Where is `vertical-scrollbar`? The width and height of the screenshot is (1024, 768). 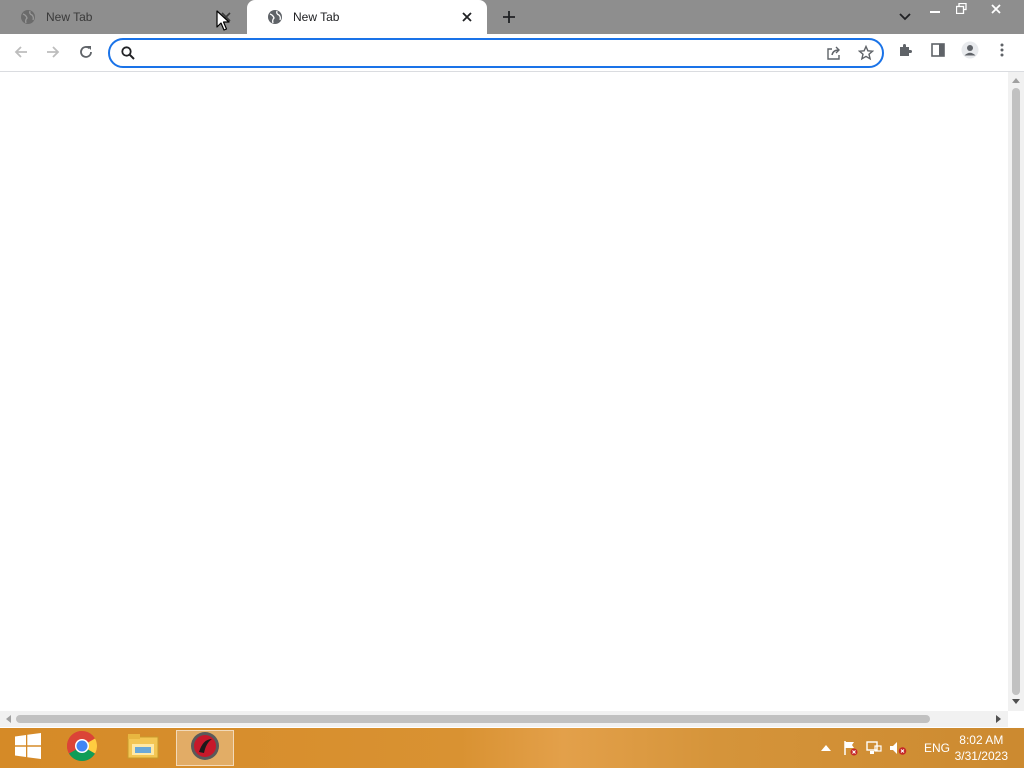 vertical-scrollbar is located at coordinates (1016, 391).